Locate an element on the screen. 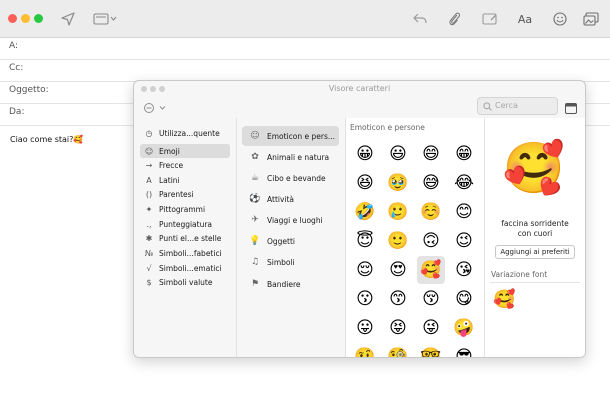 The width and height of the screenshot is (610, 400). emoji-name-line-1: faccina sorridente is located at coordinates (535, 223).